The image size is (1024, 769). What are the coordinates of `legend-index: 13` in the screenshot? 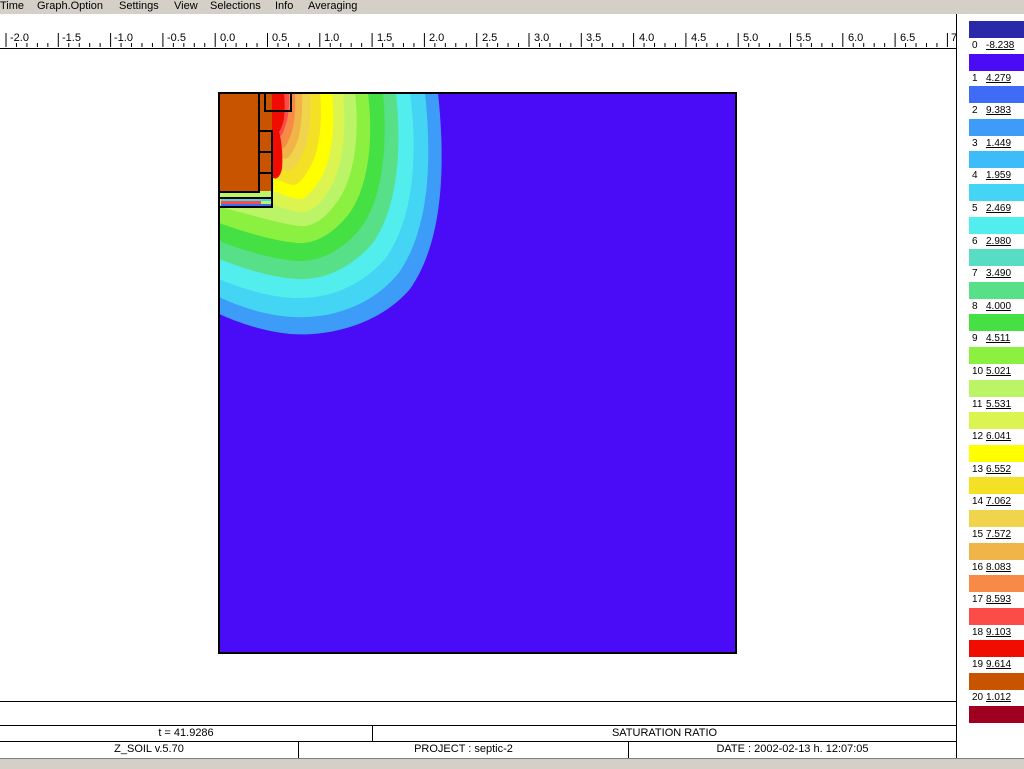 It's located at (978, 469).